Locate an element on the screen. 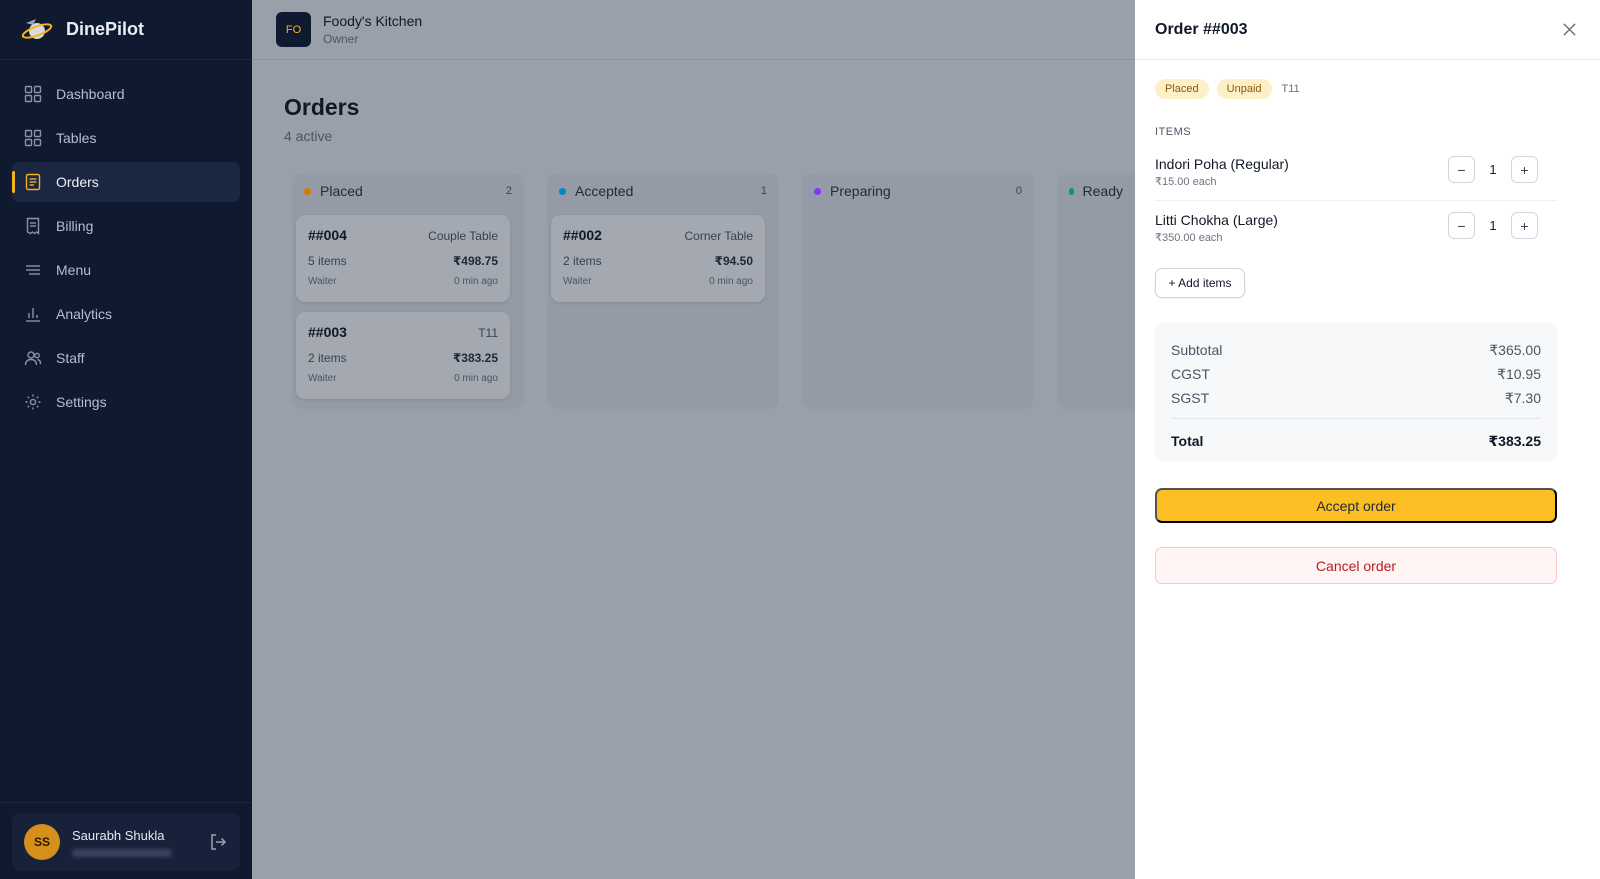 The image size is (1600, 879). sgst-value: ₹7.30 is located at coordinates (1522, 397).